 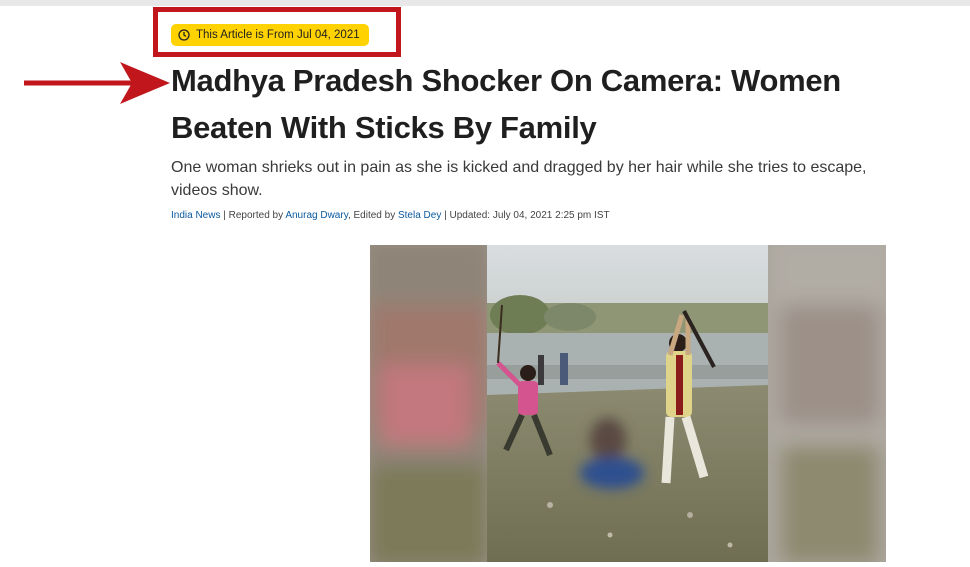 What do you see at coordinates (184, 35) in the screenshot?
I see `clock-icon` at bounding box center [184, 35].